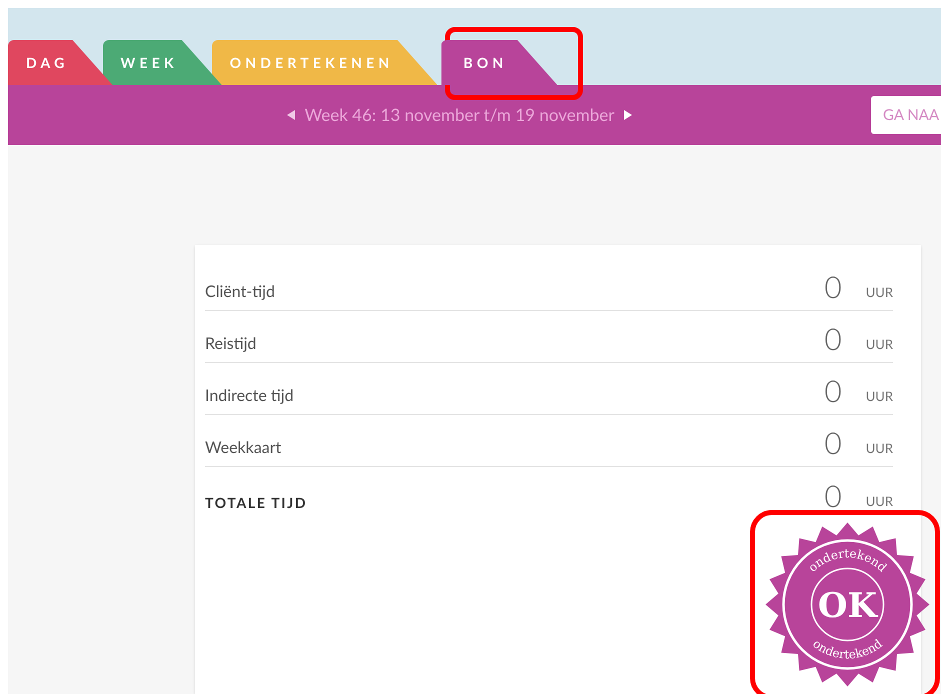 The image size is (941, 694). What do you see at coordinates (243, 448) in the screenshot?
I see `row-label: Weekkaart` at bounding box center [243, 448].